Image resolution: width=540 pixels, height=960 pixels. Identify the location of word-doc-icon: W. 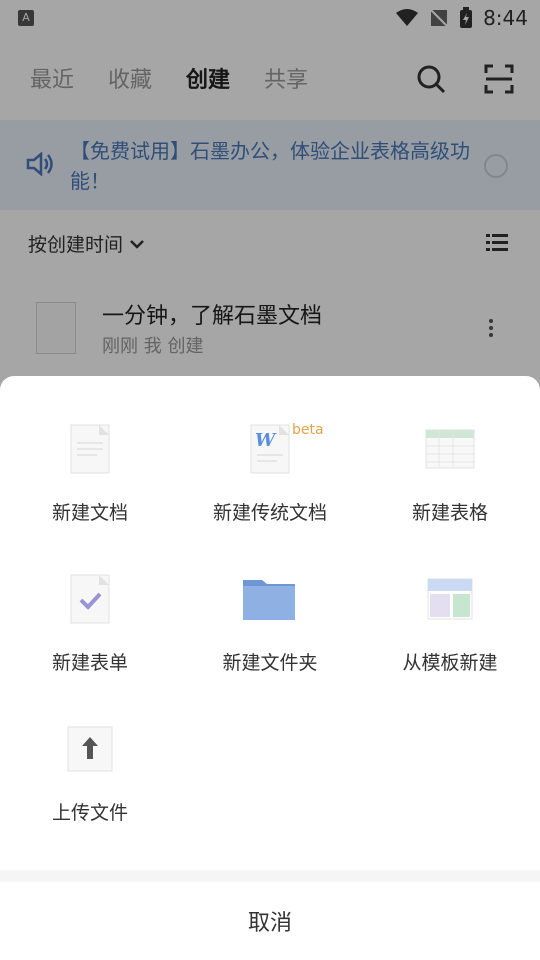
(270, 449).